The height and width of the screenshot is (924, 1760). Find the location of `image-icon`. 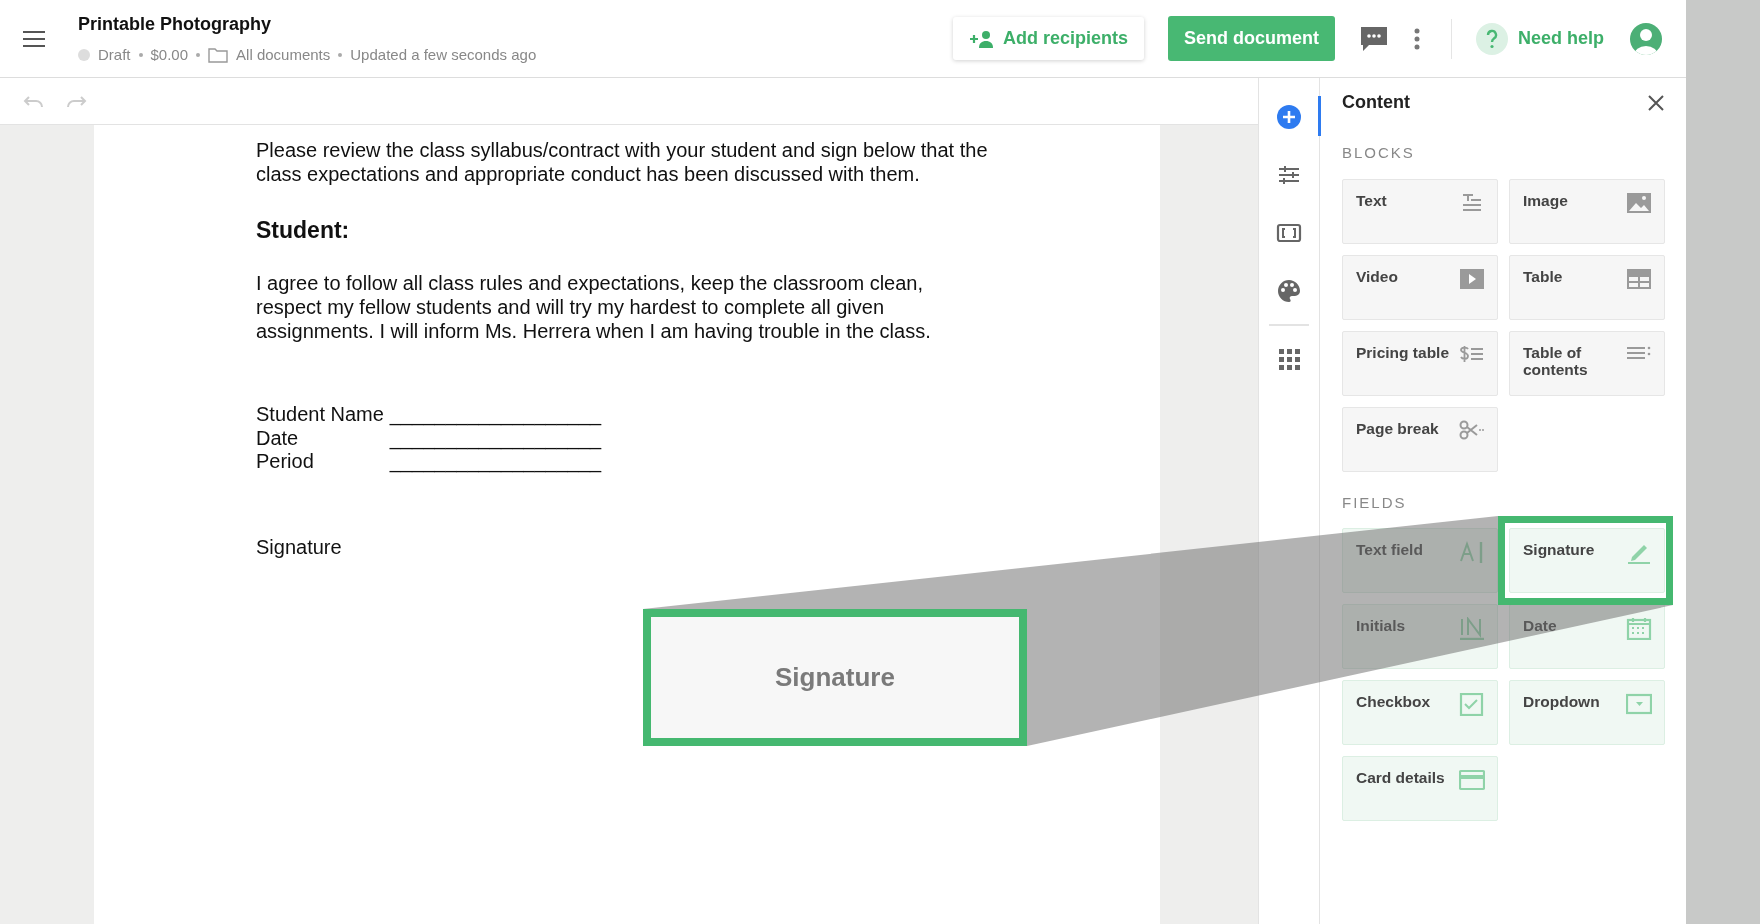

image-icon is located at coordinates (1639, 203).